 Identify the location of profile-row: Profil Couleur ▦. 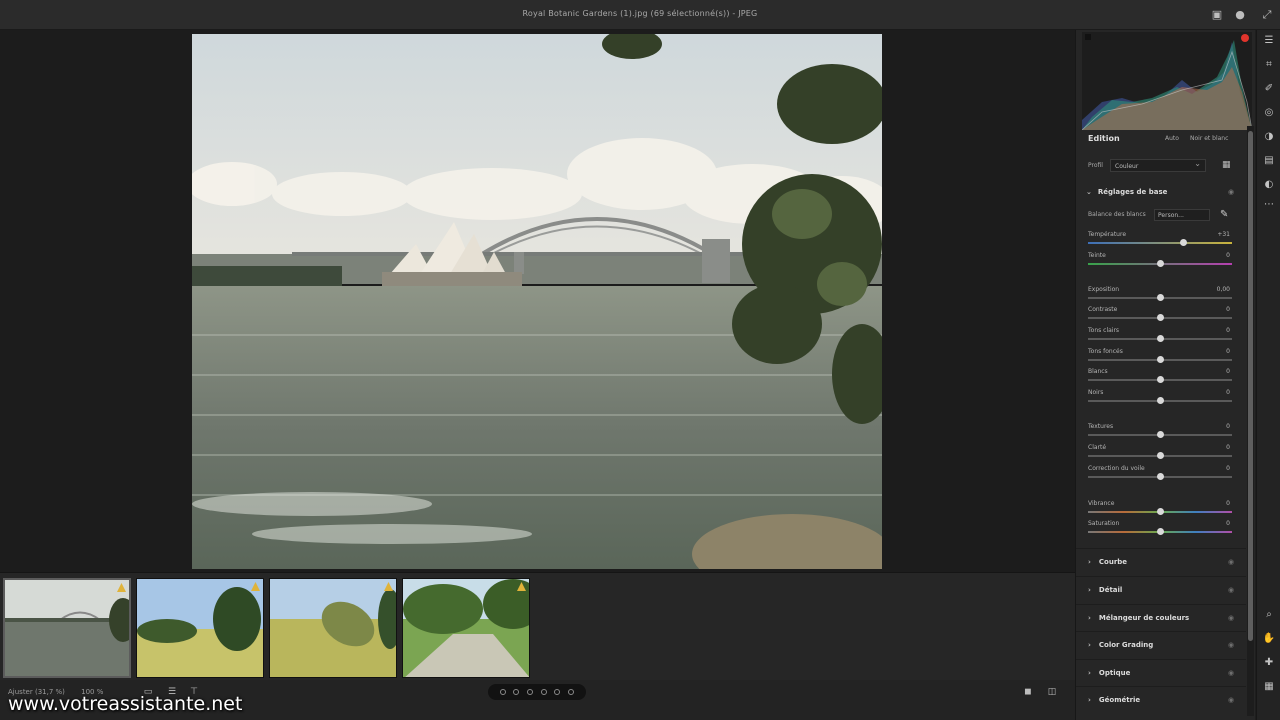
(1161, 166).